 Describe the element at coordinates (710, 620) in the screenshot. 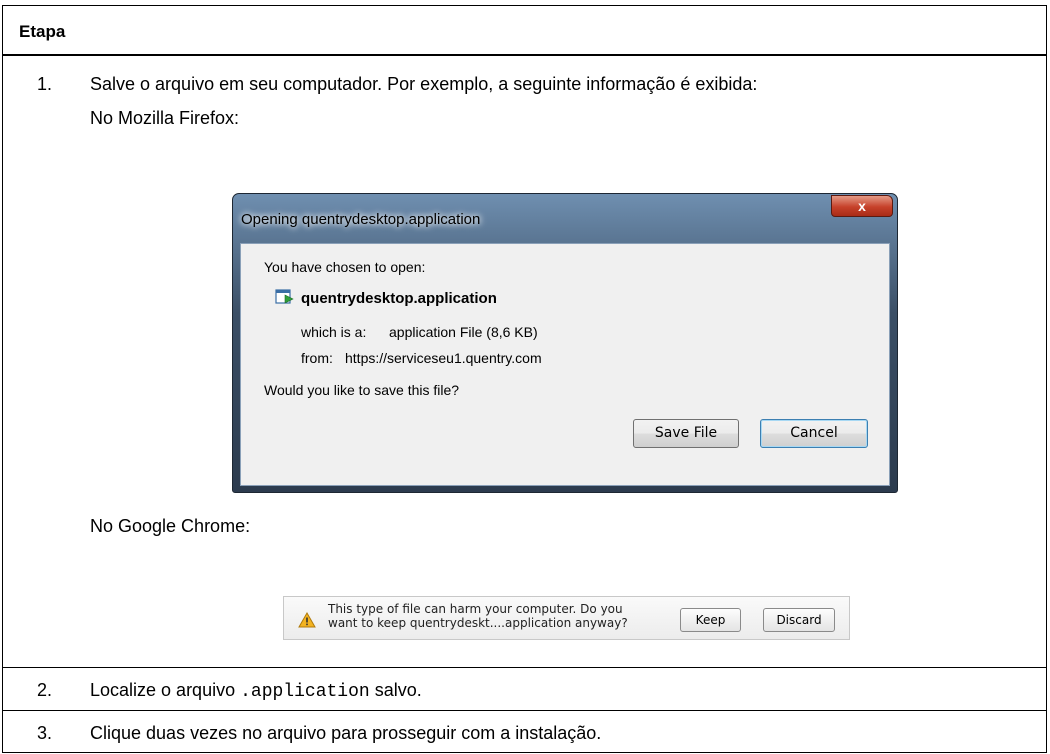

I see `keep-button: Keep` at that location.